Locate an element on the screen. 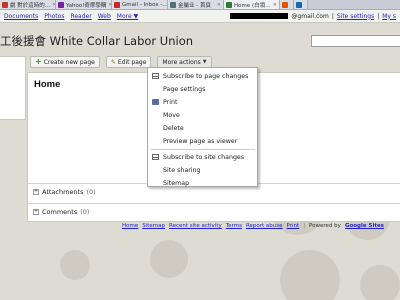 The width and height of the screenshot is (400, 300). menu-divider is located at coordinates (203, 149).